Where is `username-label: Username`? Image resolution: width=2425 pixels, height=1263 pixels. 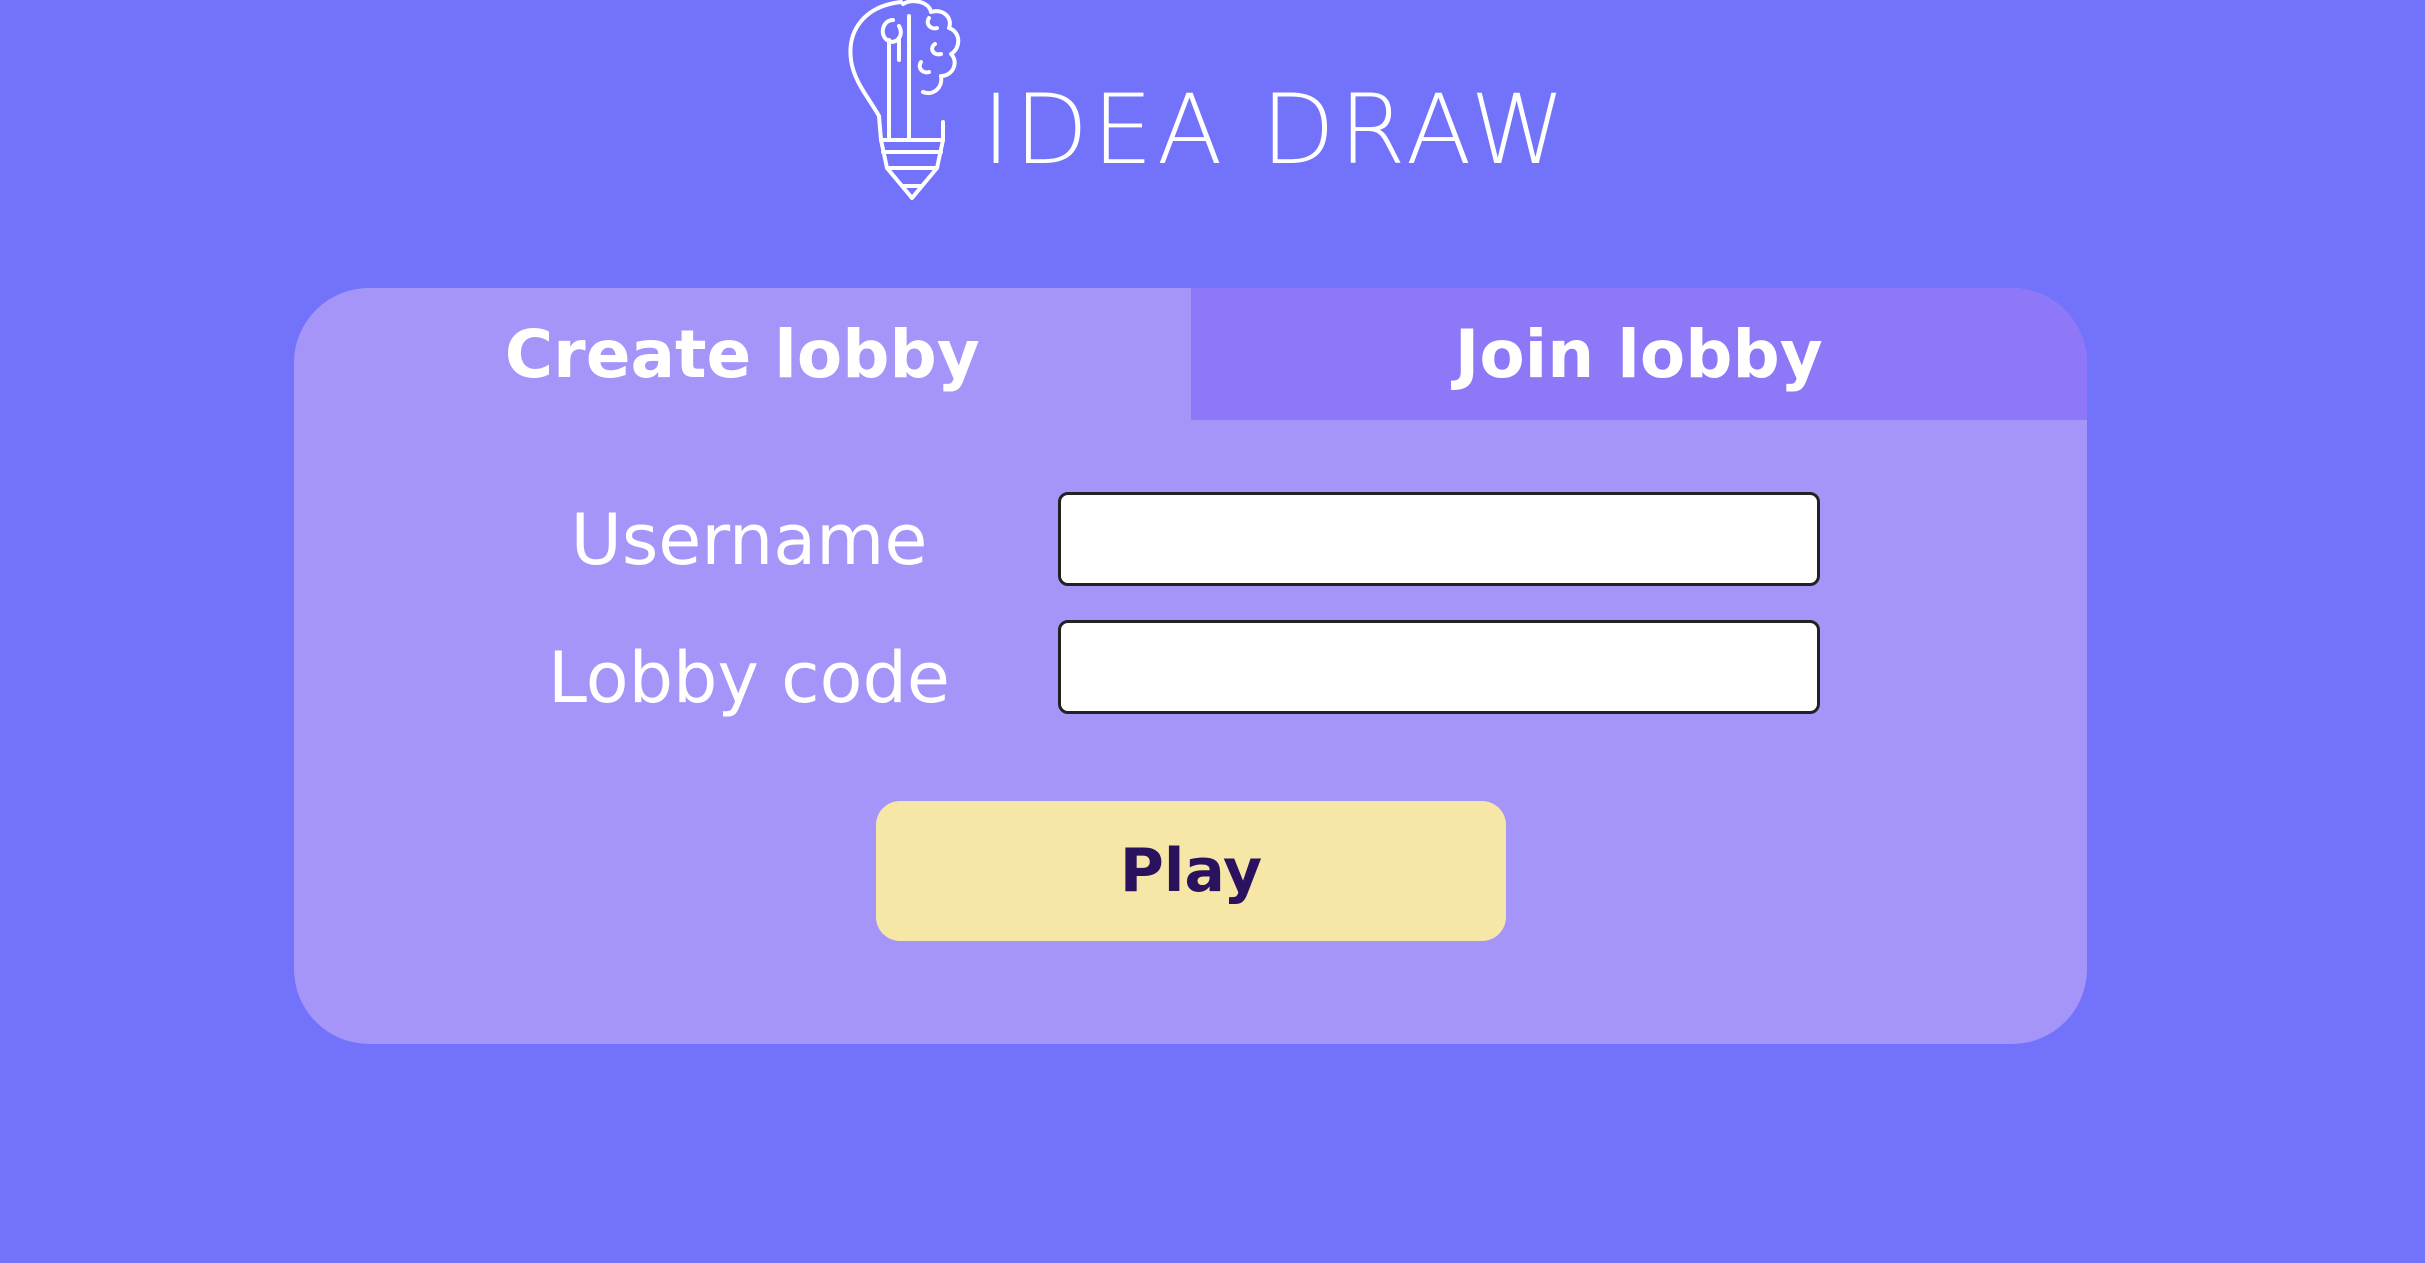 username-label: Username is located at coordinates (749, 540).